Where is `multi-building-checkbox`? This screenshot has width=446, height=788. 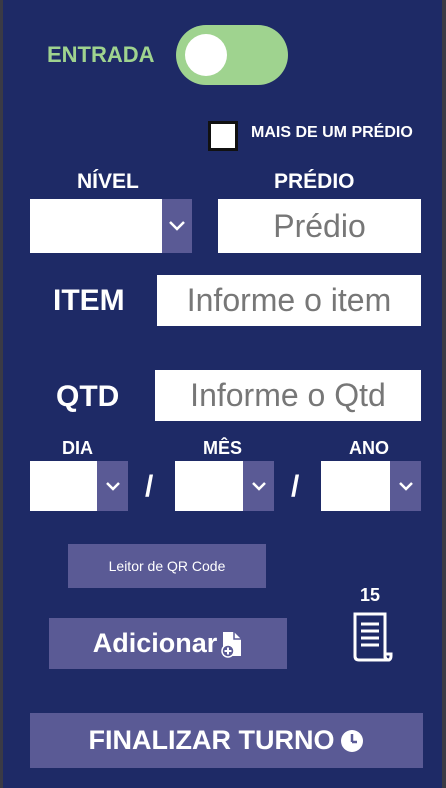 multi-building-checkbox is located at coordinates (223, 136).